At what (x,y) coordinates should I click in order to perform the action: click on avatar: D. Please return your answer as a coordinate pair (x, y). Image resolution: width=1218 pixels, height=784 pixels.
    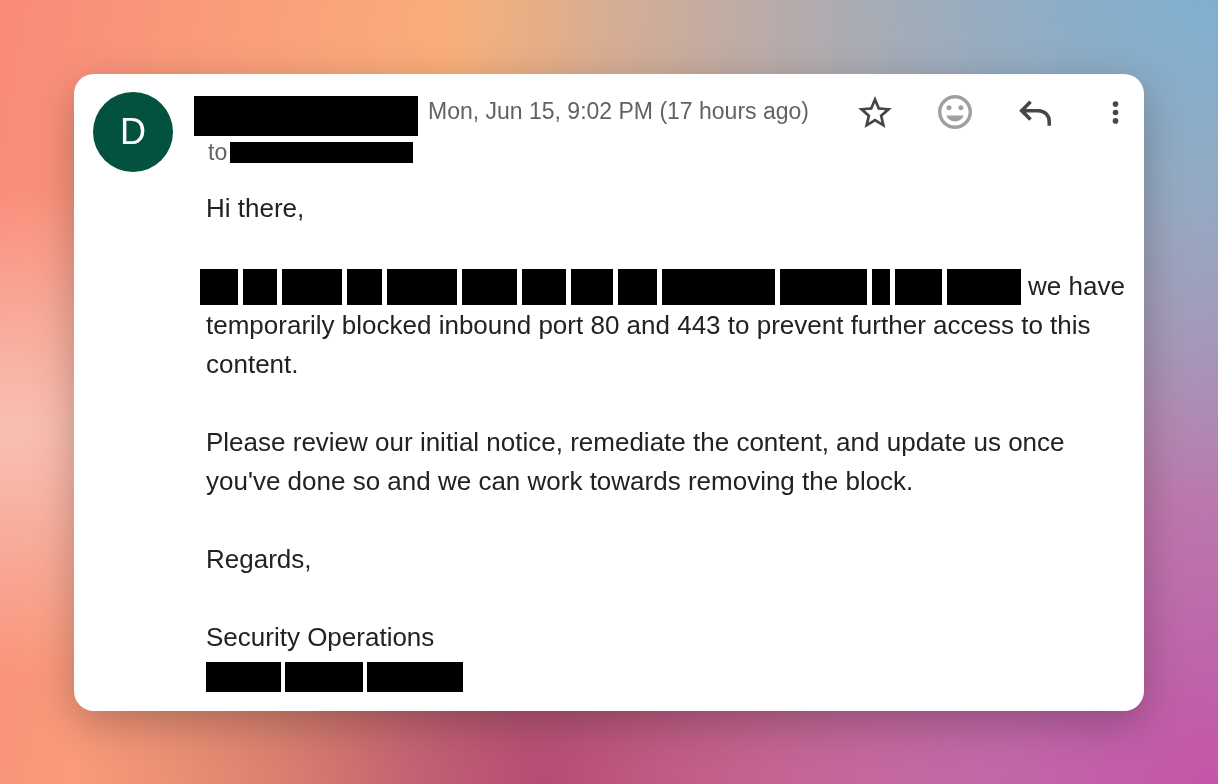
    Looking at the image, I should click on (133, 132).